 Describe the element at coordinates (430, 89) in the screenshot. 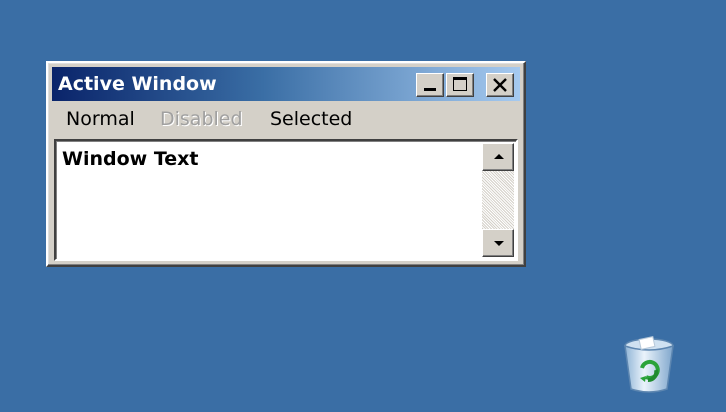

I see `minimize-icon` at that location.